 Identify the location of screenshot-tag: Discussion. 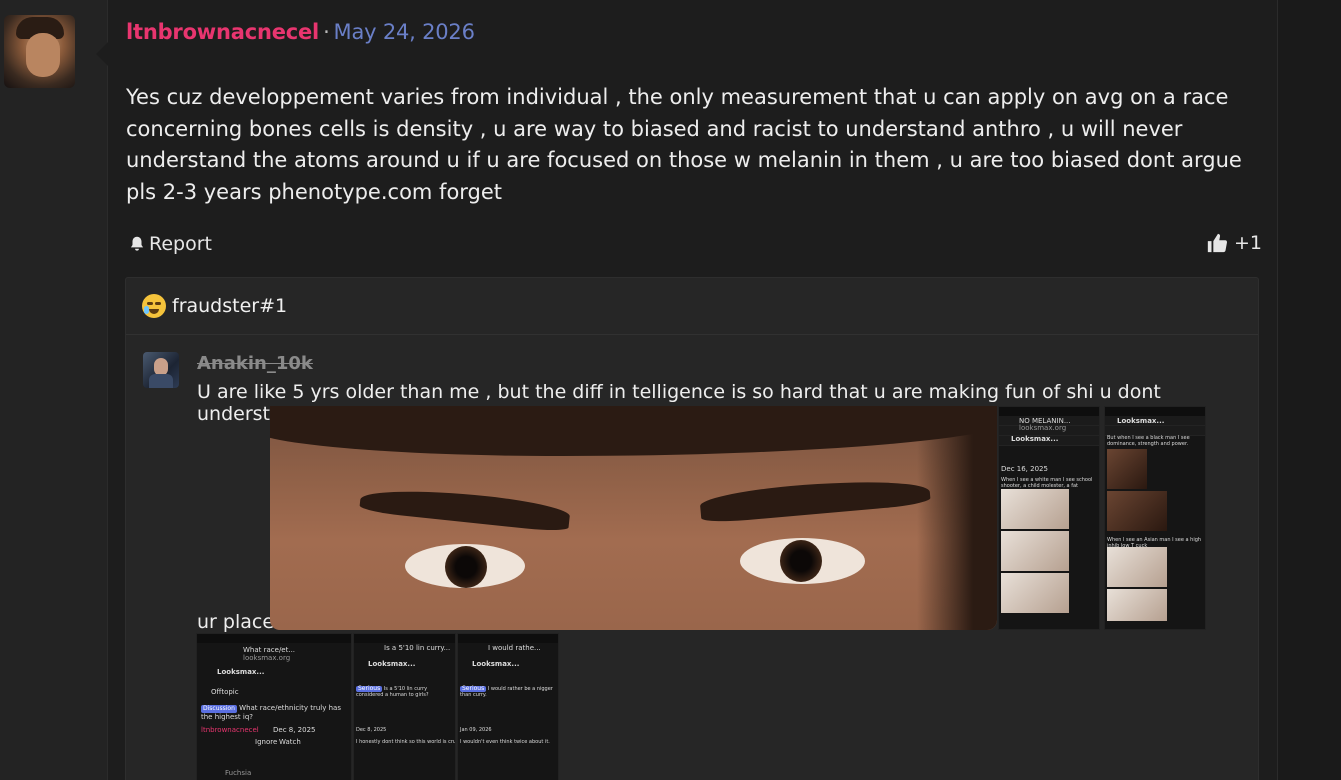
(219, 709).